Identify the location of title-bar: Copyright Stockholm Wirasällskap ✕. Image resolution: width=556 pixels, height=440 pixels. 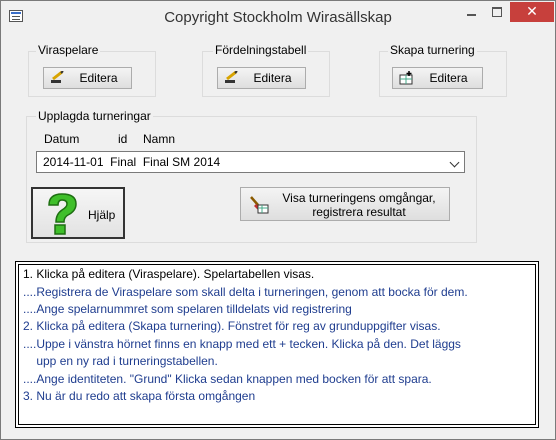
(278, 16).